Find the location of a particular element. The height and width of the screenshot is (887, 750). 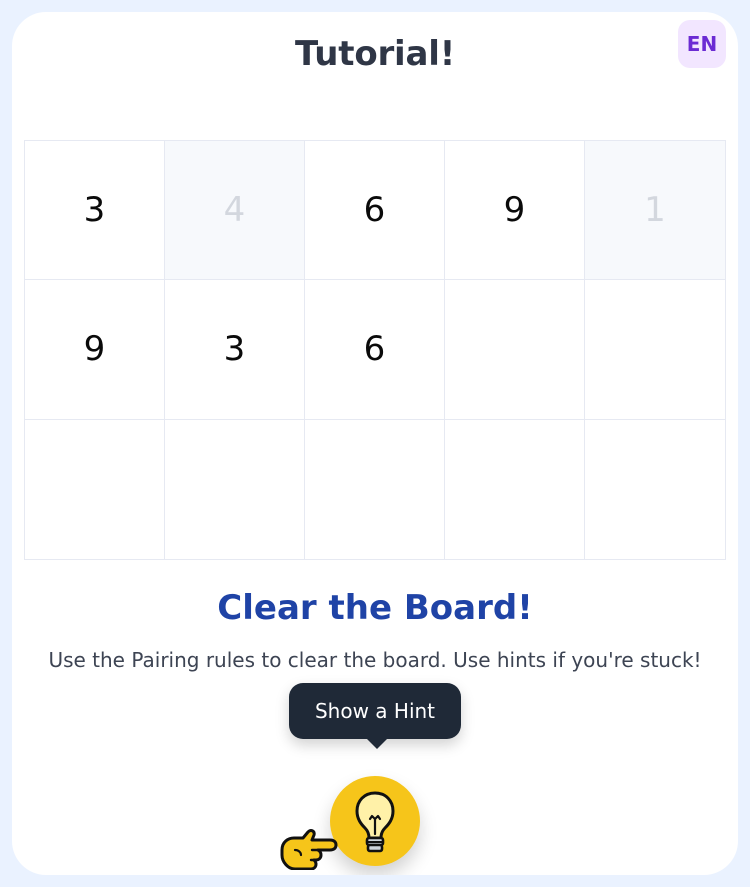

board-cell-8: 6 is located at coordinates (375, 350).